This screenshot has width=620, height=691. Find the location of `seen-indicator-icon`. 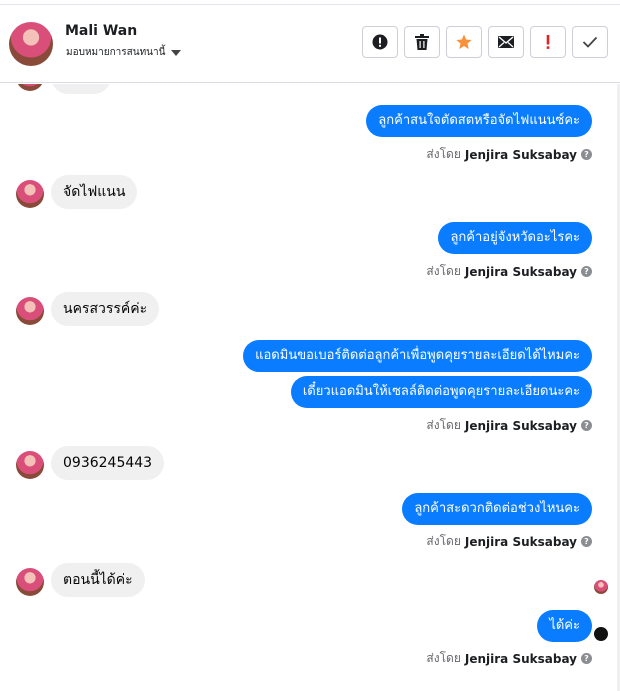

seen-indicator-icon is located at coordinates (601, 634).